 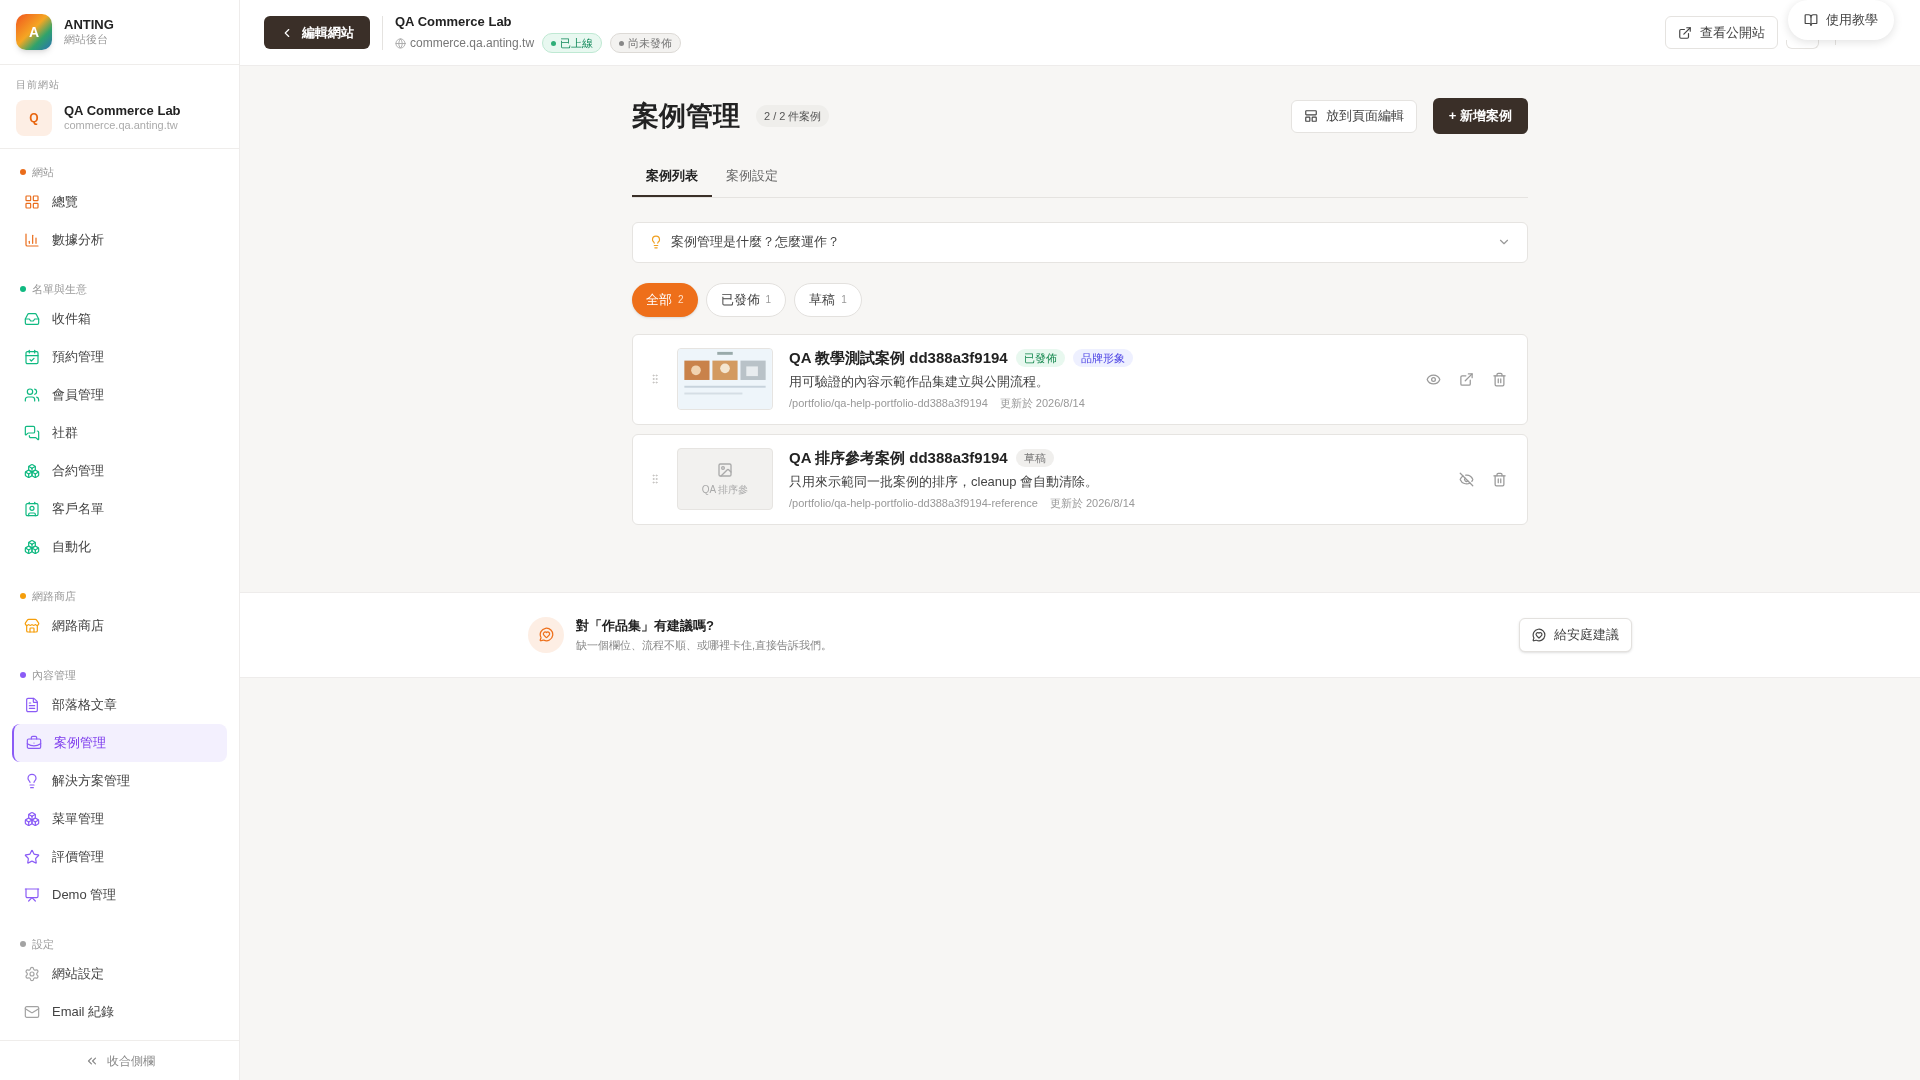 What do you see at coordinates (119, 471) in the screenshot?
I see `sidebar-item: 合約管理` at bounding box center [119, 471].